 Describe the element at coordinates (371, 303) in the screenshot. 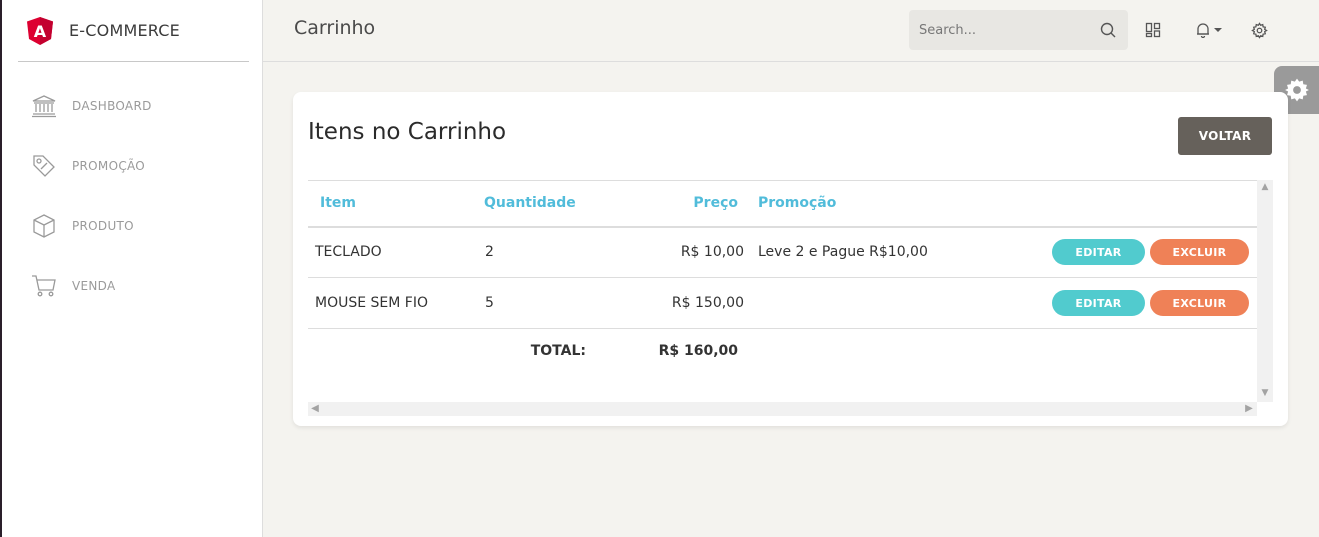

I see `cell-item: MOUSE SEM FIO` at that location.